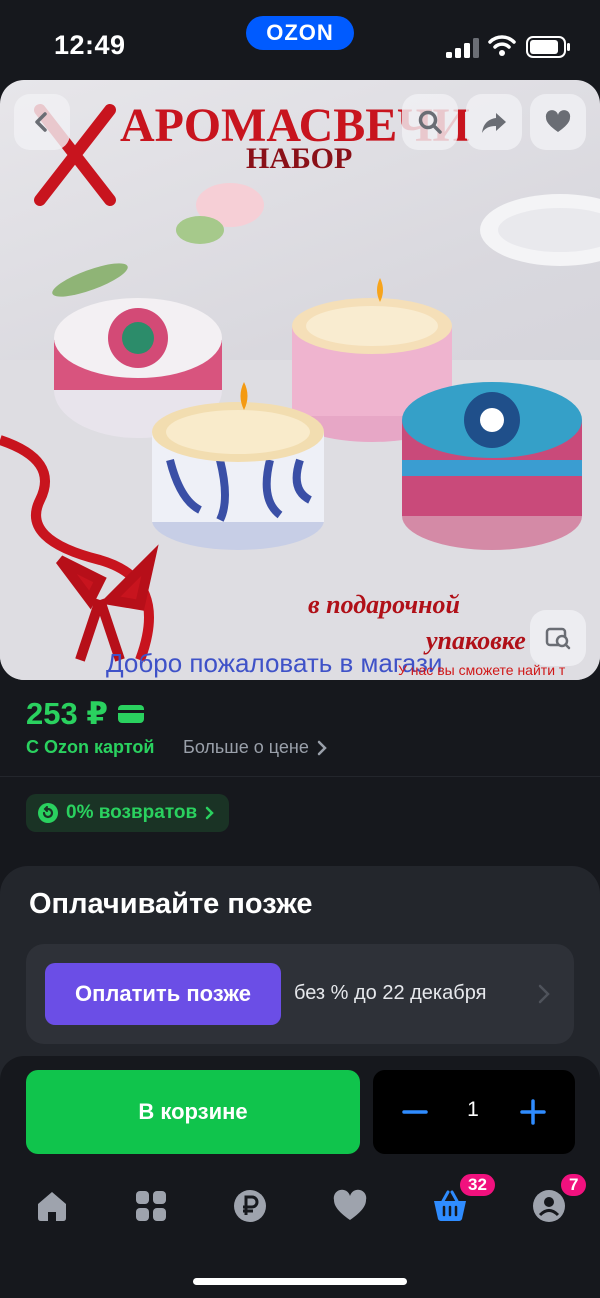 The width and height of the screenshot is (600, 1298). I want to click on more-about-price-label: Больше о цене, so click(246, 747).